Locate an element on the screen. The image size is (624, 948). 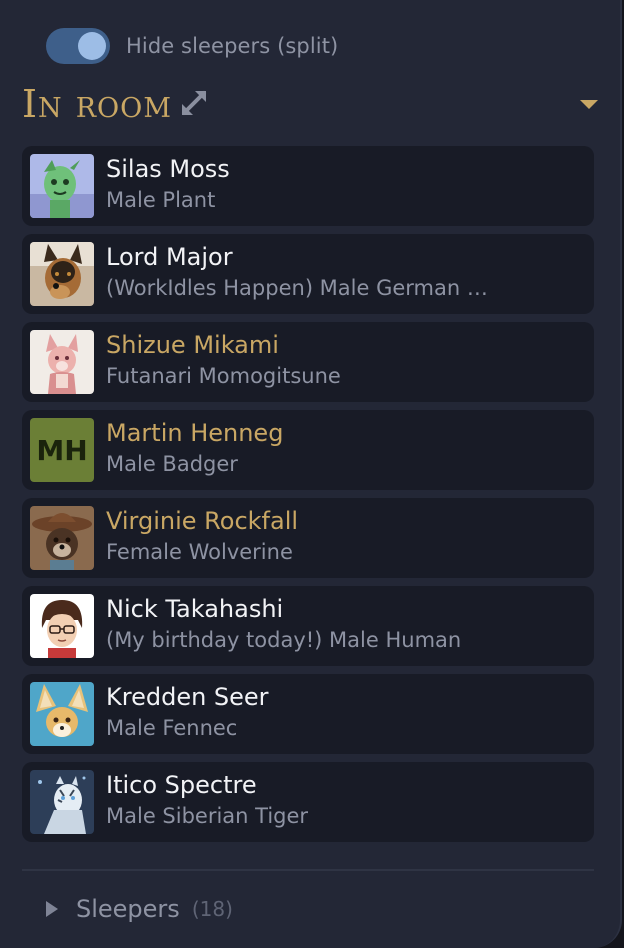
toggle-knob is located at coordinates (92, 46).